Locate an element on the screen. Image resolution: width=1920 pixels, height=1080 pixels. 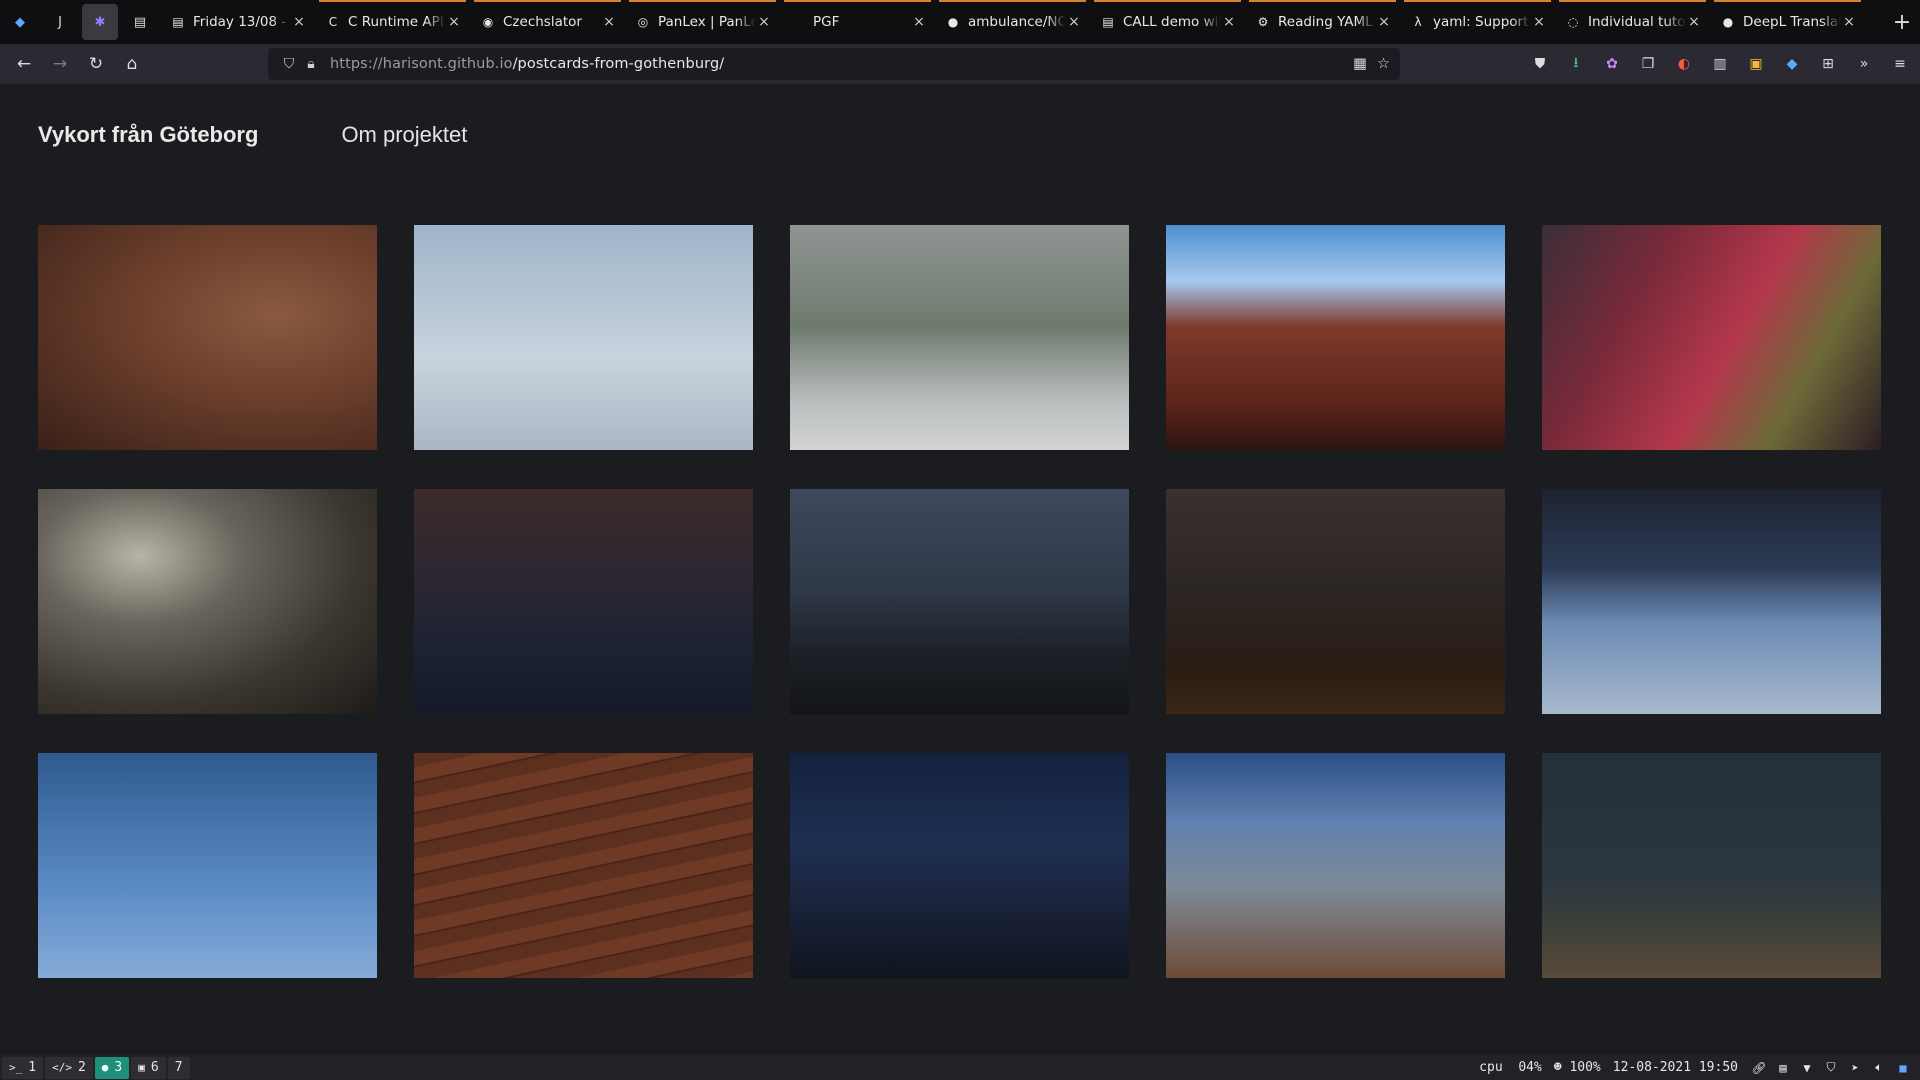
extension-grid-icon: ⊞ is located at coordinates (1828, 64).